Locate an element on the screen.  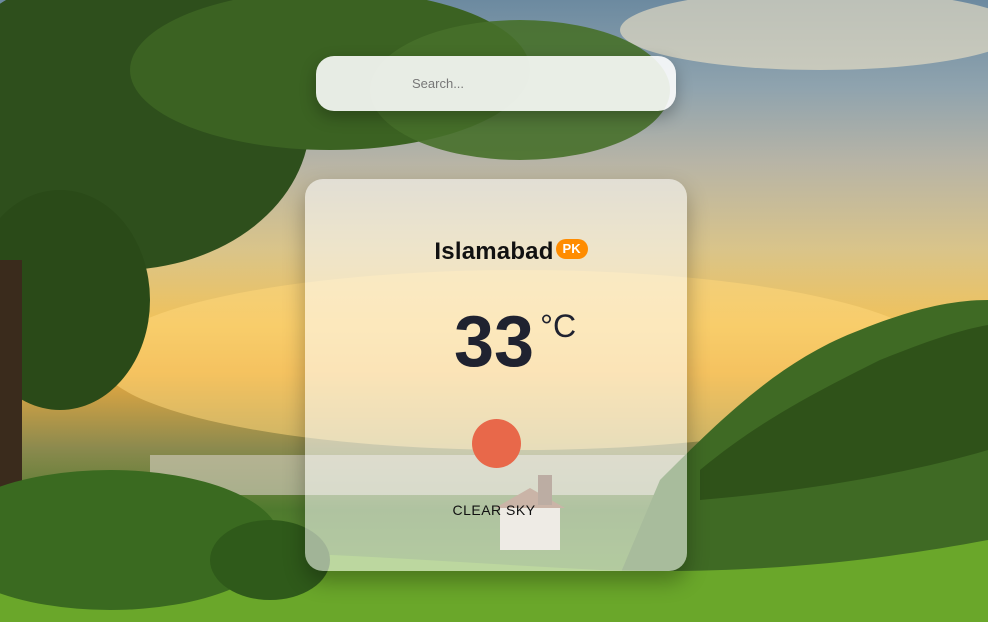
temperature-row: 33 °C is located at coordinates (494, 342).